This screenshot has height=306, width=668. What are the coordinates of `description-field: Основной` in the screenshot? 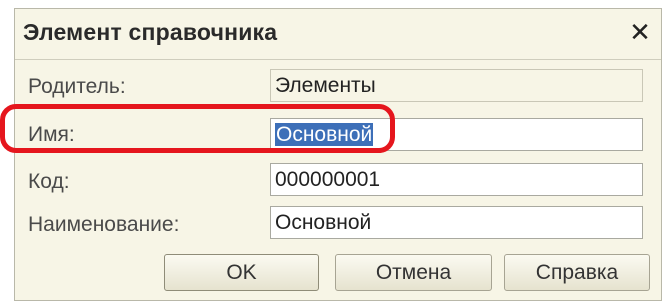 It's located at (456, 222).